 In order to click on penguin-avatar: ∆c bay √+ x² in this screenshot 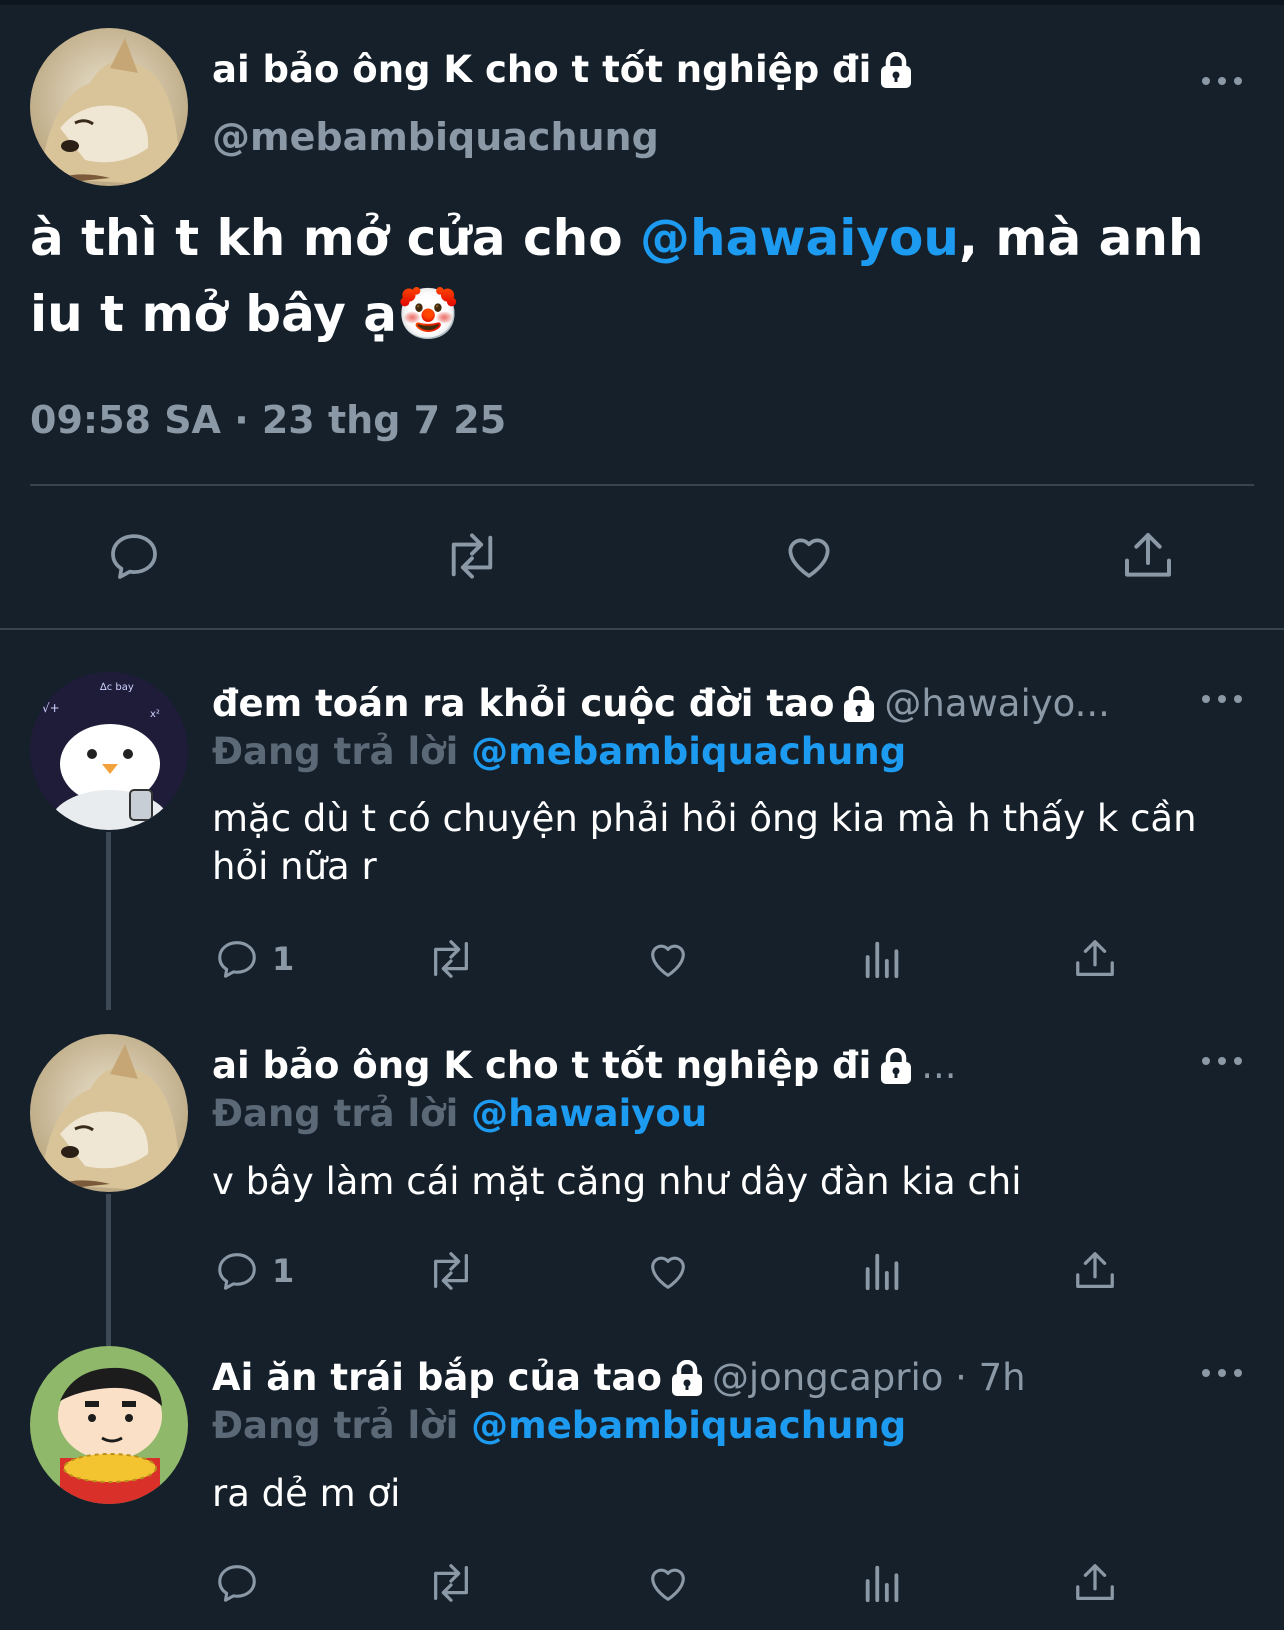, I will do `click(109, 751)`.